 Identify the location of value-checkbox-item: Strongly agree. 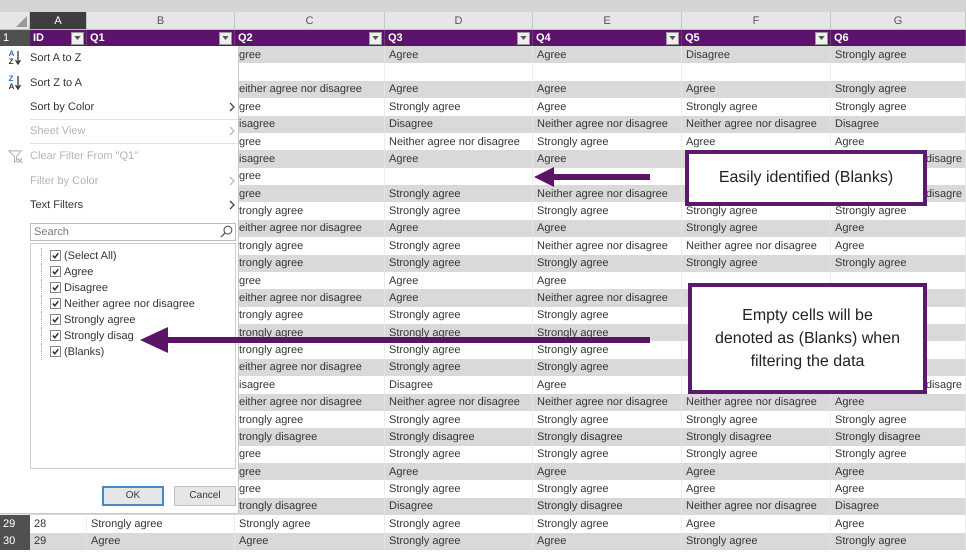
(88, 320).